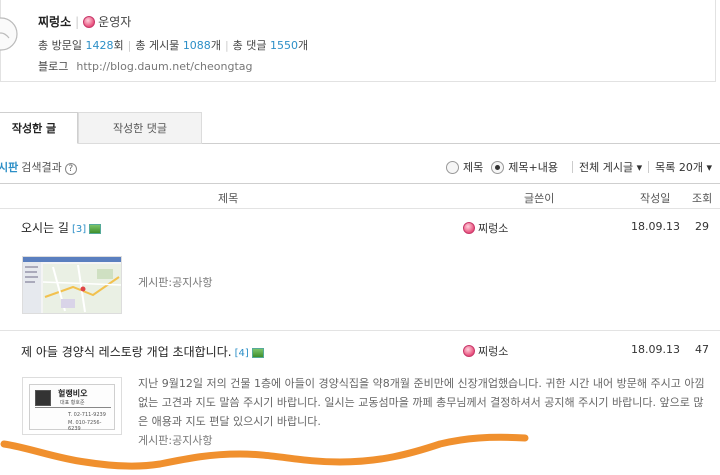  I want to click on card-logo, so click(43, 398).